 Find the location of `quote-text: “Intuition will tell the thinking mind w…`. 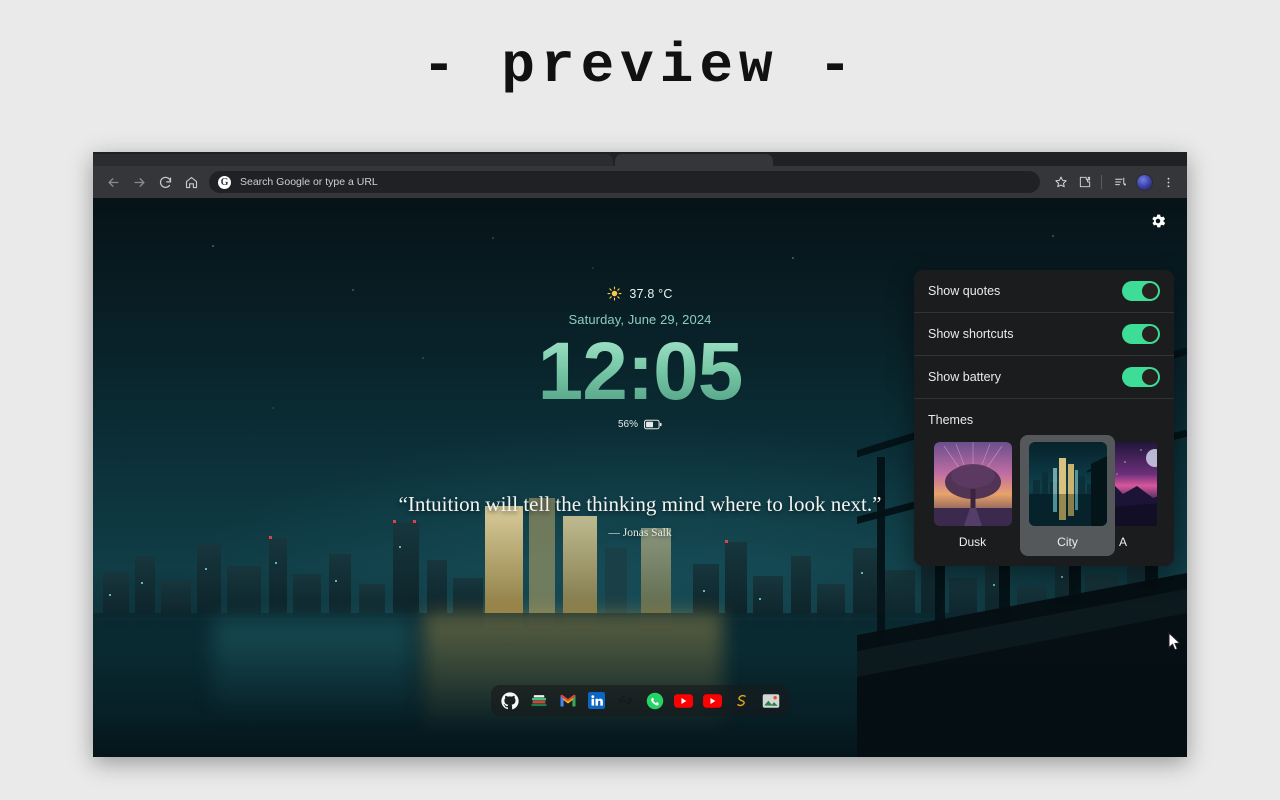

quote-text: “Intuition will tell the thinking mind w… is located at coordinates (640, 504).